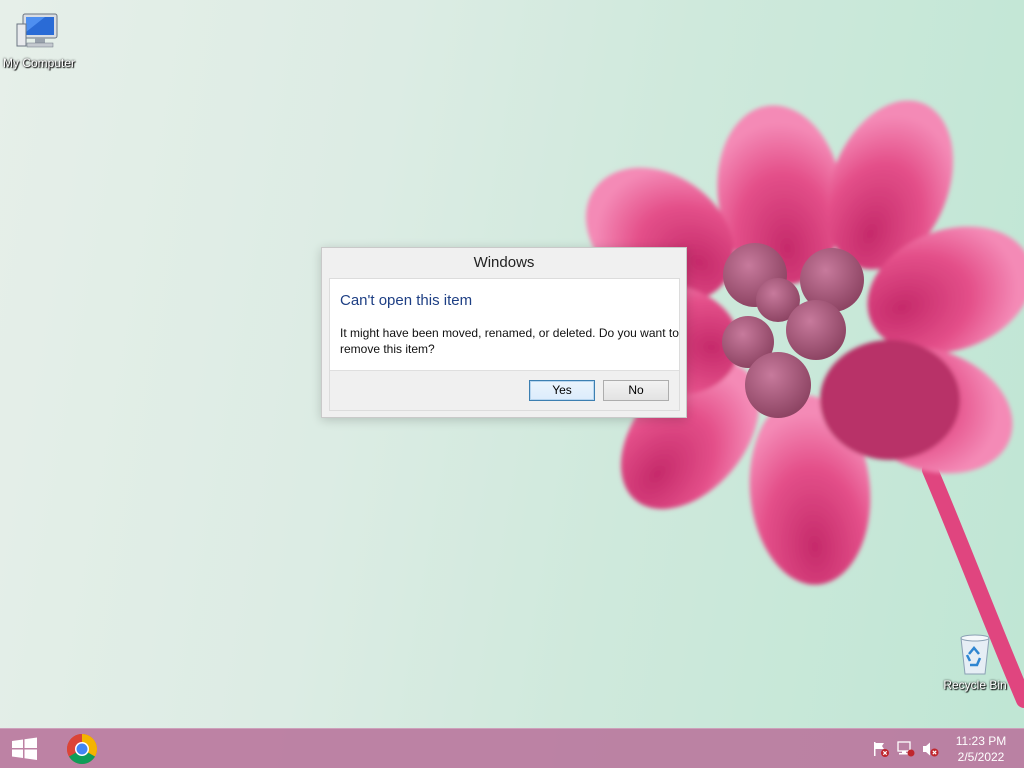  What do you see at coordinates (881, 749) in the screenshot?
I see `action-center-flag-icon` at bounding box center [881, 749].